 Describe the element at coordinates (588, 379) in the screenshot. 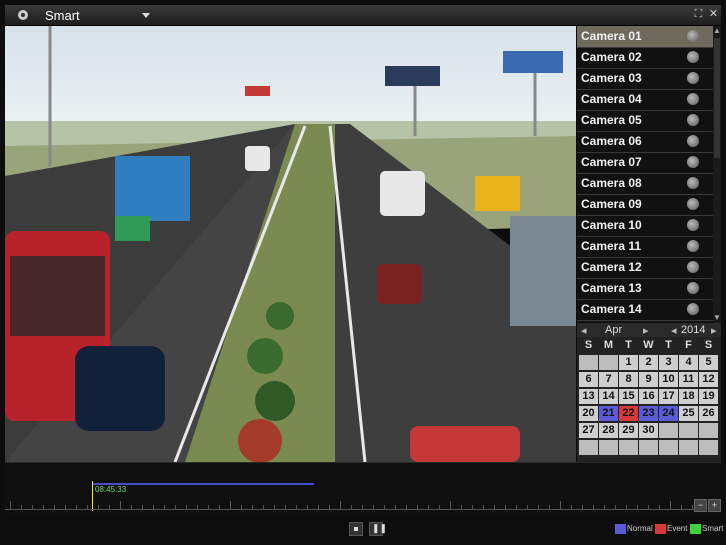

I see `calendar-day: 6` at that location.